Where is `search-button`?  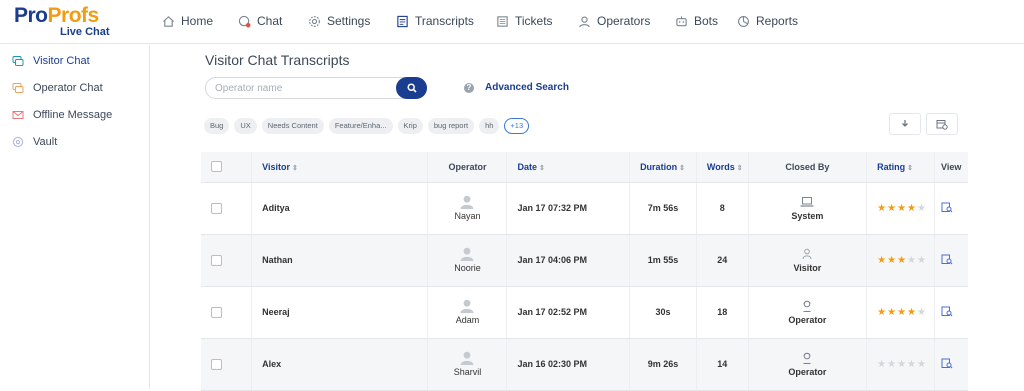
search-button is located at coordinates (411, 88).